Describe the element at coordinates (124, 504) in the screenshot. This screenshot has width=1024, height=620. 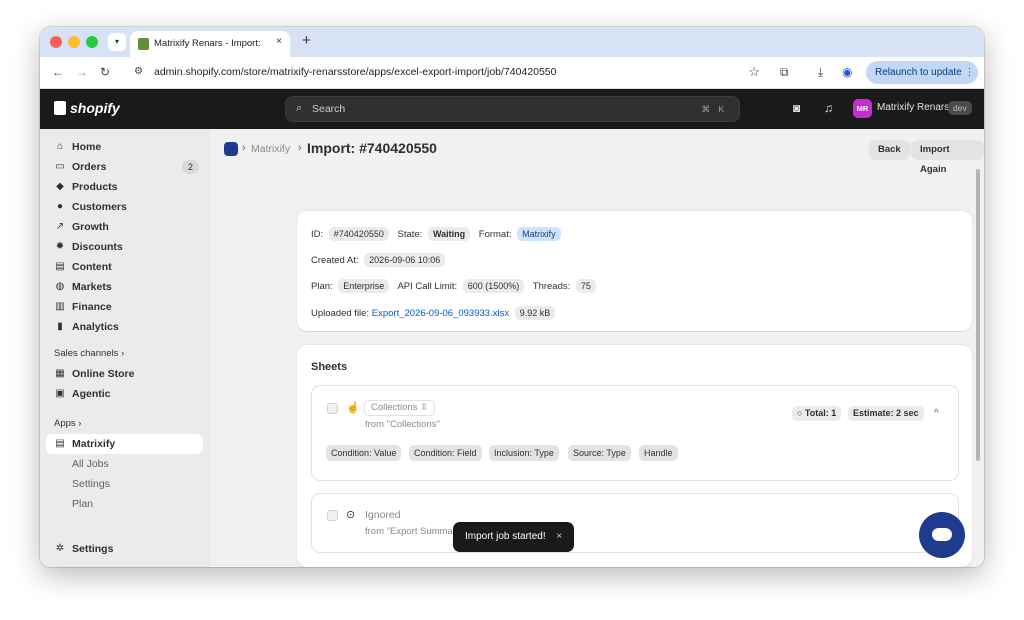
I see `sidebar-subitem-plan: Plan` at that location.